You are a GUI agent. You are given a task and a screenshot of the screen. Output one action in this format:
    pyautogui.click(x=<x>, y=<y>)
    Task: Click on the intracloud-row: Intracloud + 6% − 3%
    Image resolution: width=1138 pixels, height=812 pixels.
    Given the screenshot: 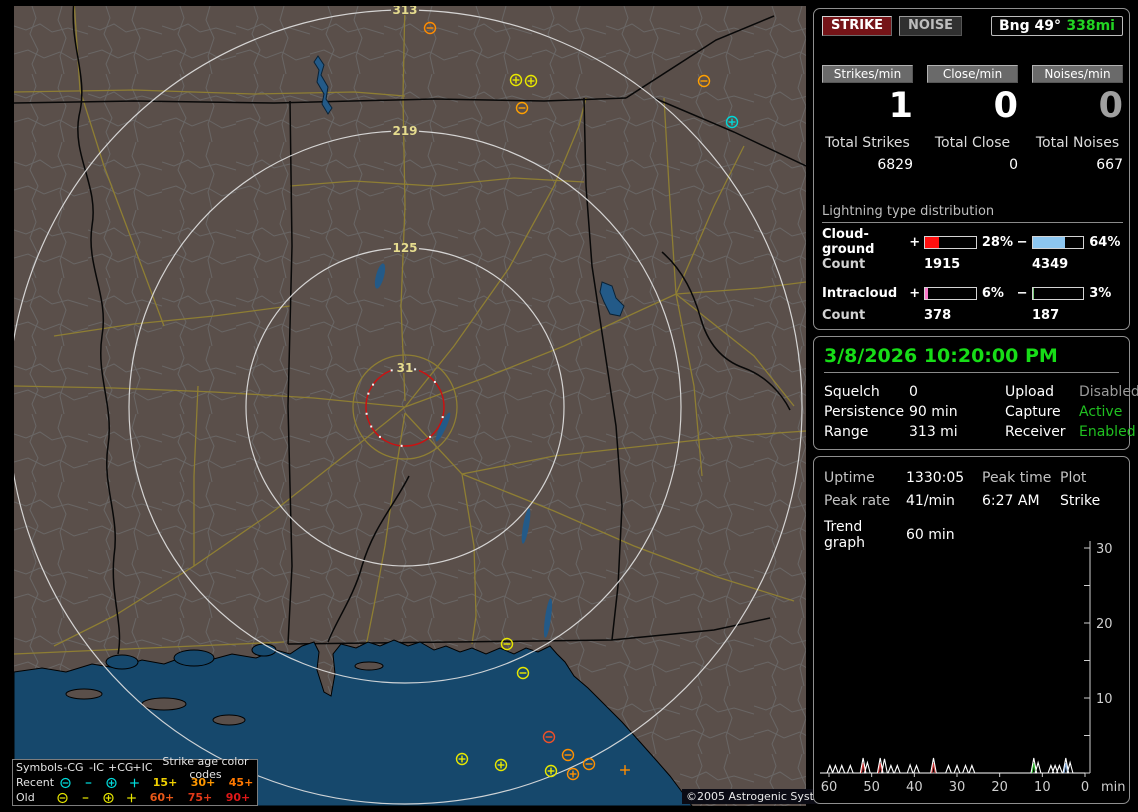 What is the action you would take?
    pyautogui.click(x=972, y=293)
    